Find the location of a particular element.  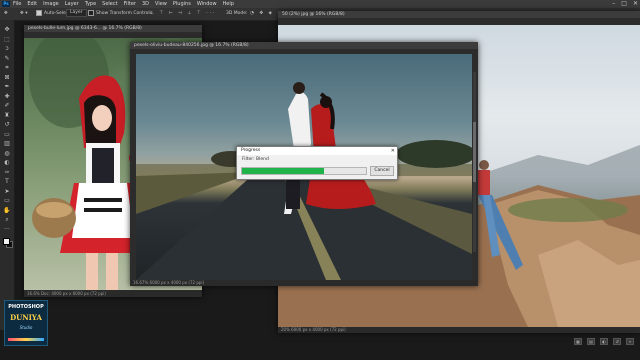

menu-3d: 3D is located at coordinates (145, 4).